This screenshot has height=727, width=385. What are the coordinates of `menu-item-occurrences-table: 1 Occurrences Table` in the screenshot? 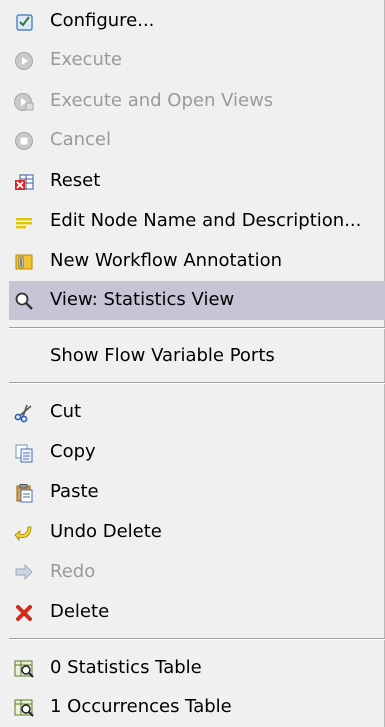 It's located at (192, 707).